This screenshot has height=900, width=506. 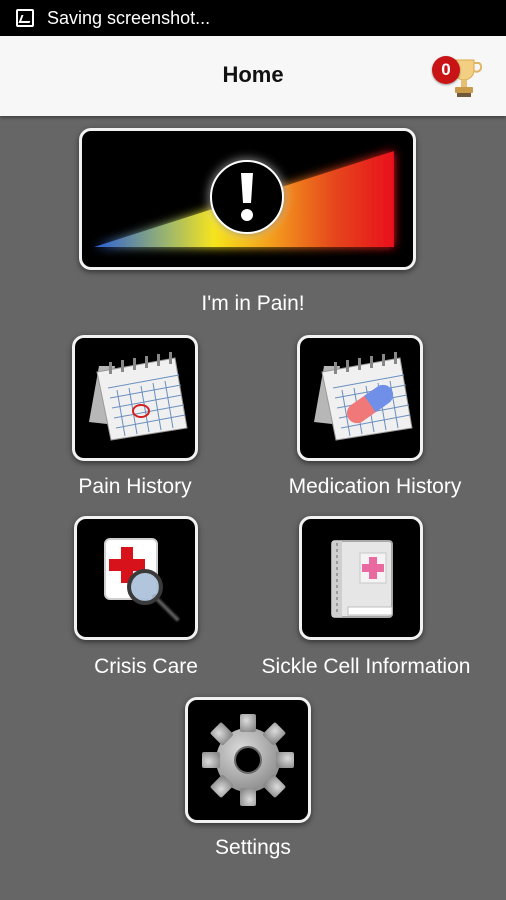 What do you see at coordinates (253, 847) in the screenshot?
I see `settings-label: Settings` at bounding box center [253, 847].